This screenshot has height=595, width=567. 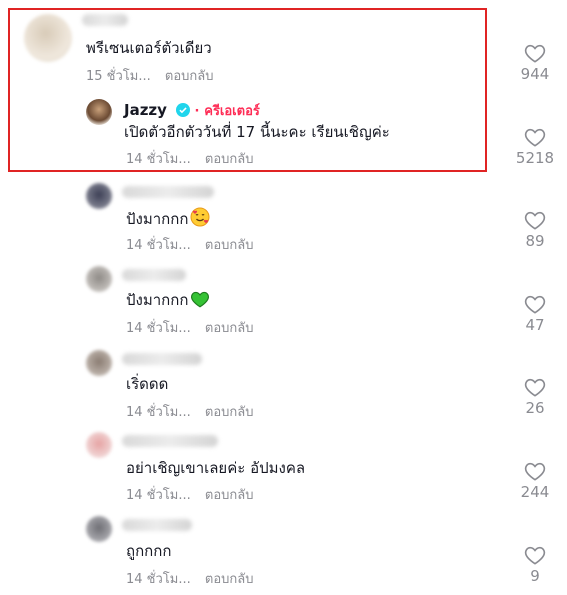 What do you see at coordinates (200, 217) in the screenshot?
I see `smiling-face-with-hearts-emoji` at bounding box center [200, 217].